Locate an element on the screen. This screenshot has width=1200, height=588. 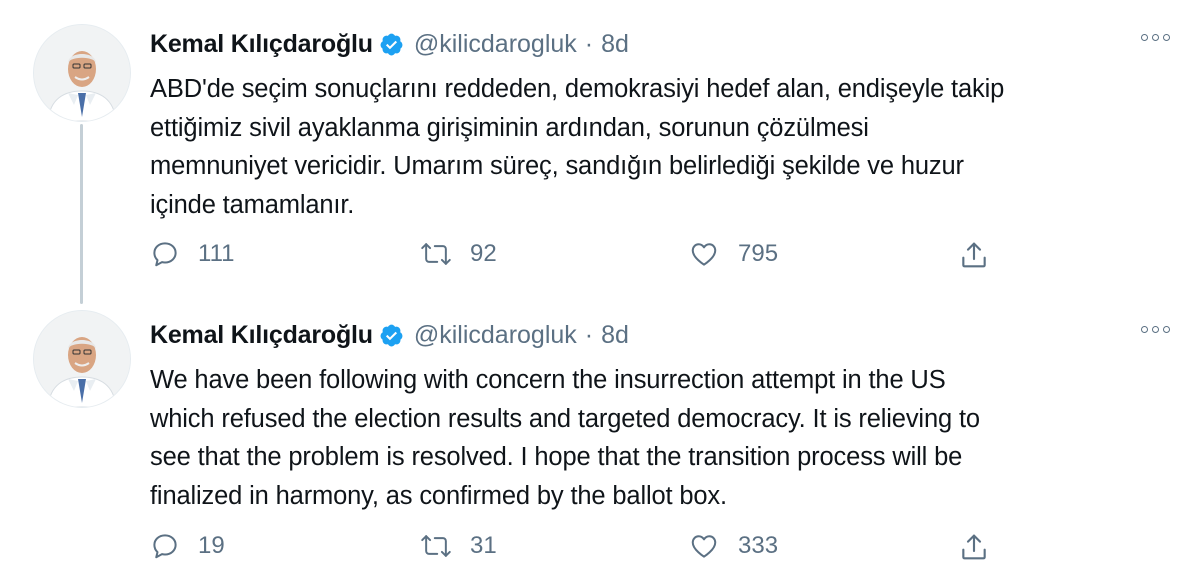
retweet-button: 31 is located at coordinates (458, 546).